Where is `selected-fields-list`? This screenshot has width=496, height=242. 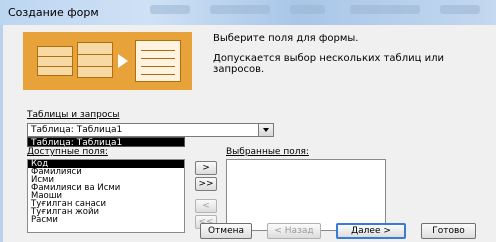
selected-fields-list is located at coordinates (306, 195).